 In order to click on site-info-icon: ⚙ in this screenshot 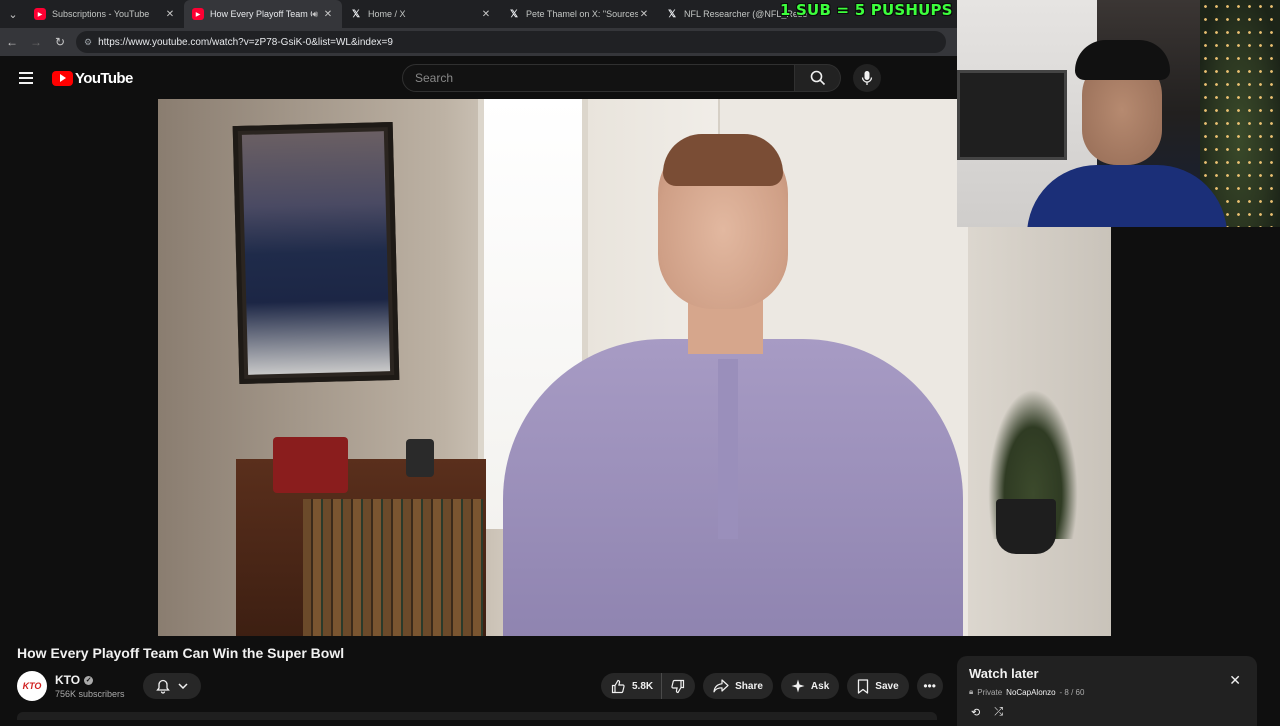, I will do `click(88, 42)`.